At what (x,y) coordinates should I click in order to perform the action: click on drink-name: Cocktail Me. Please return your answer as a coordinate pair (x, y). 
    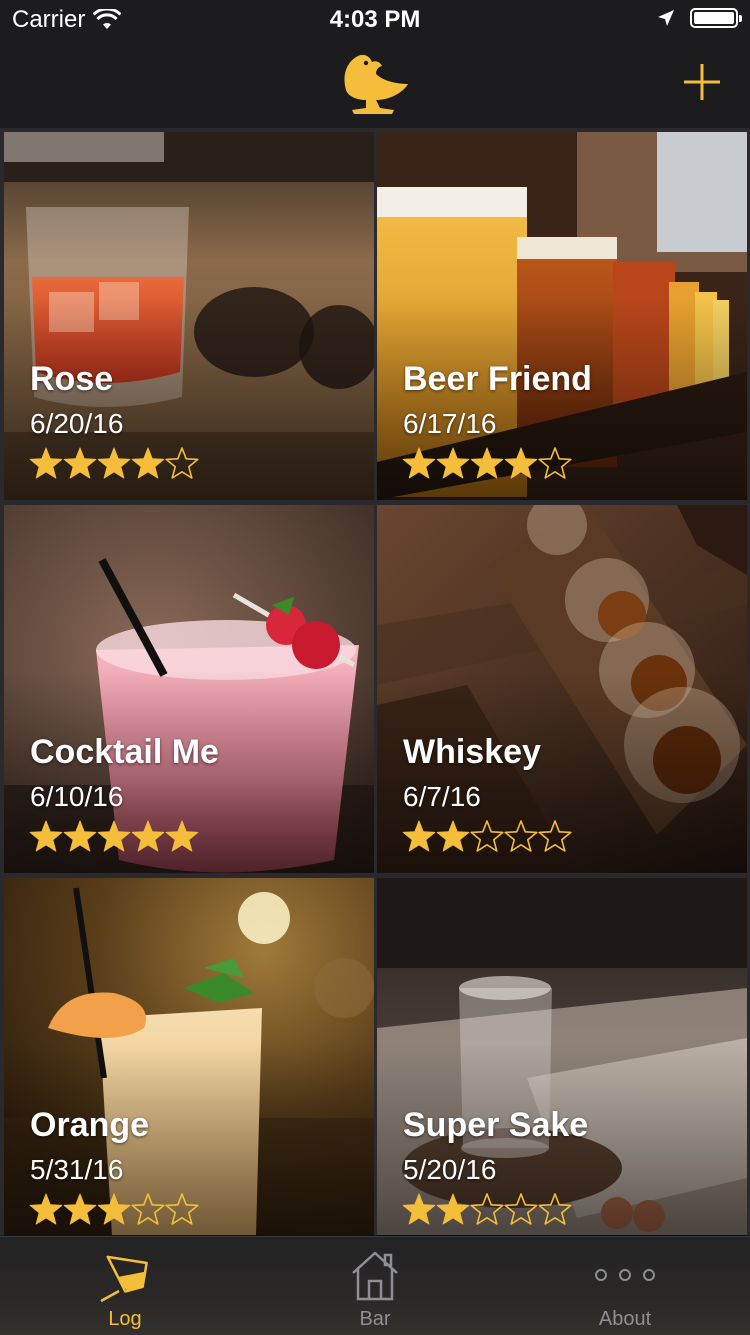
    Looking at the image, I should click on (124, 752).